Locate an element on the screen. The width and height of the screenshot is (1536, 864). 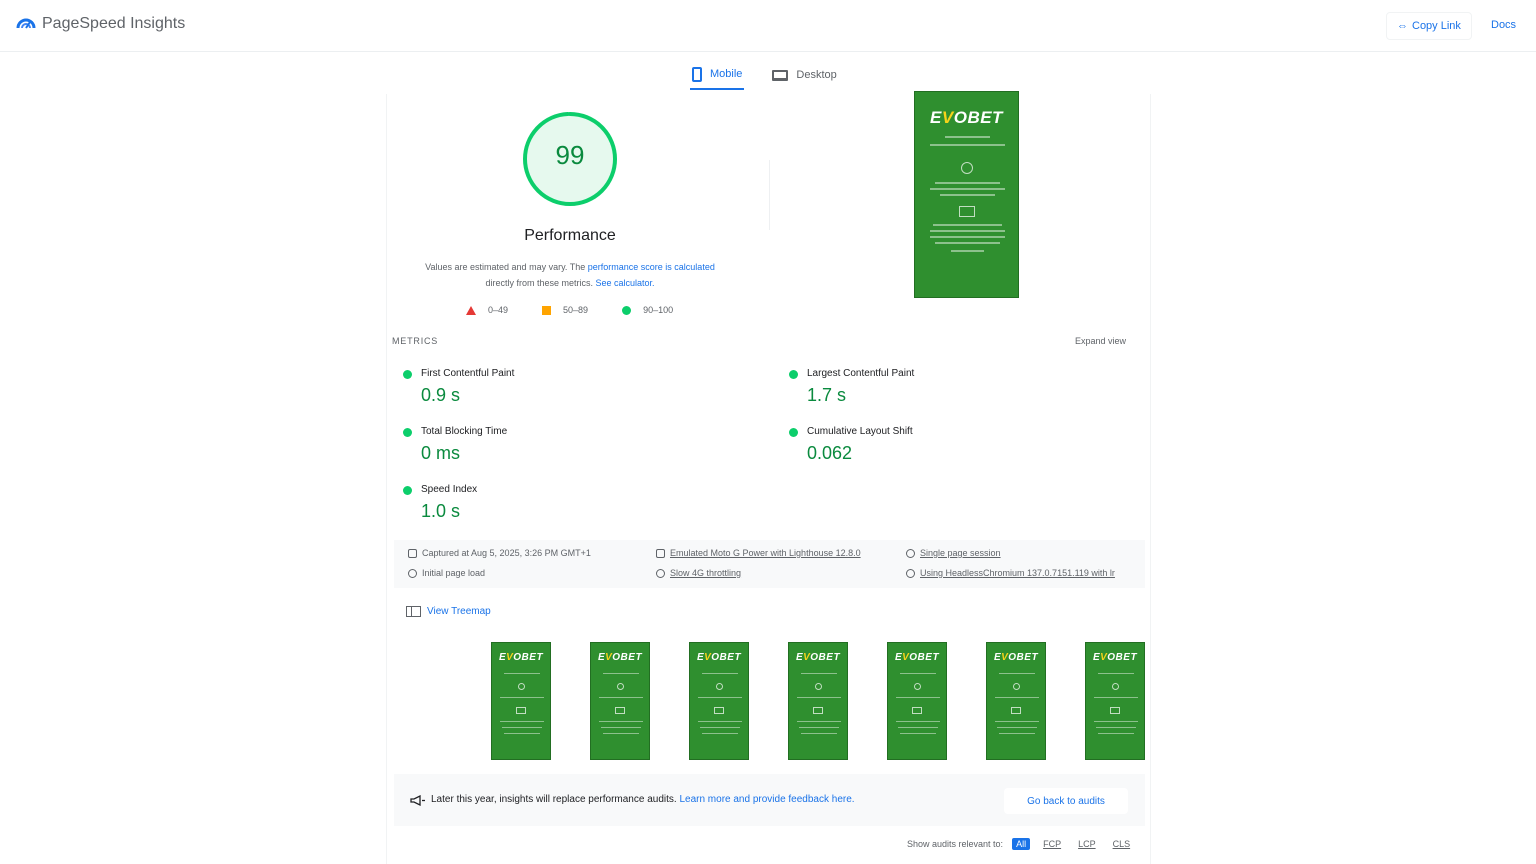
tab-mobile: Mobile is located at coordinates (717, 75).